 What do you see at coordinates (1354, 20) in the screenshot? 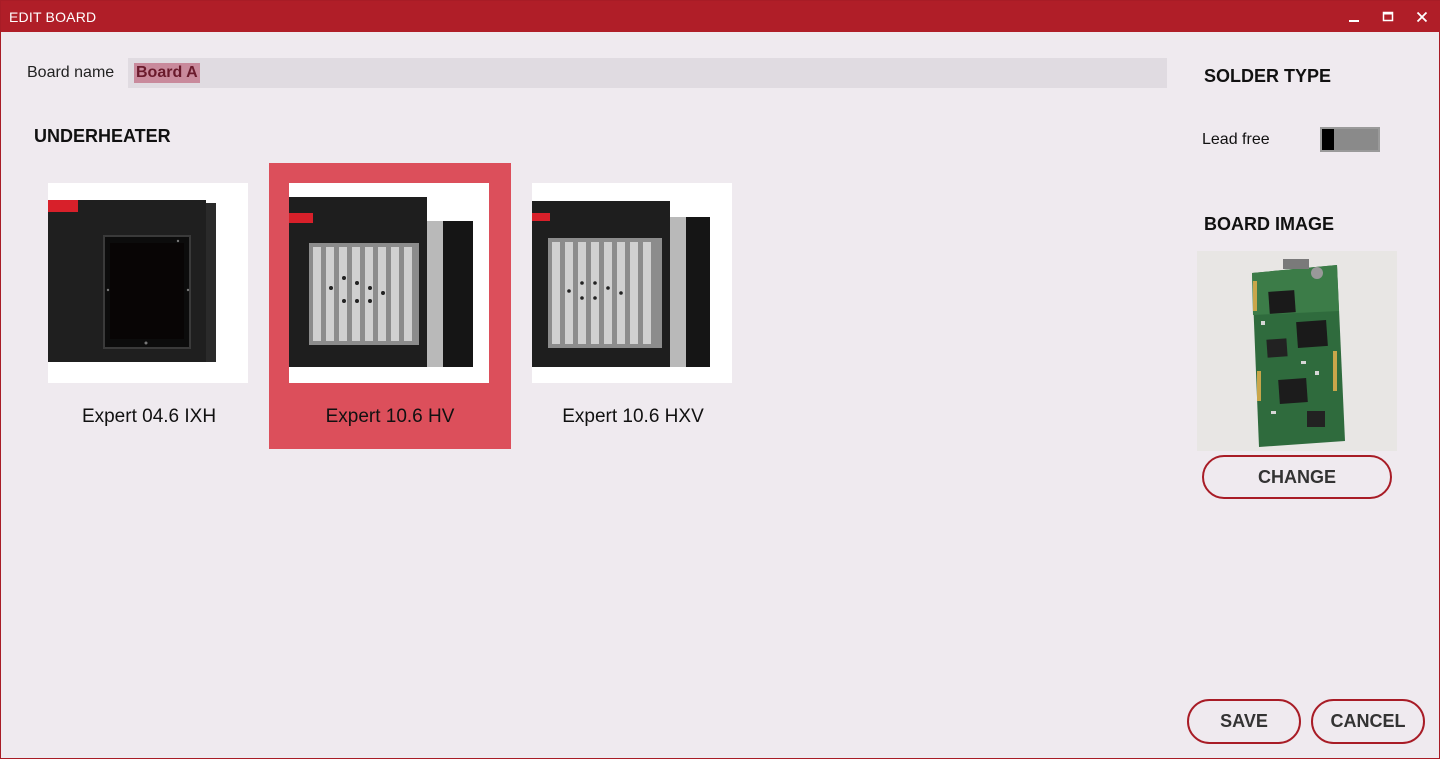
I see `minimize-icon` at bounding box center [1354, 20].